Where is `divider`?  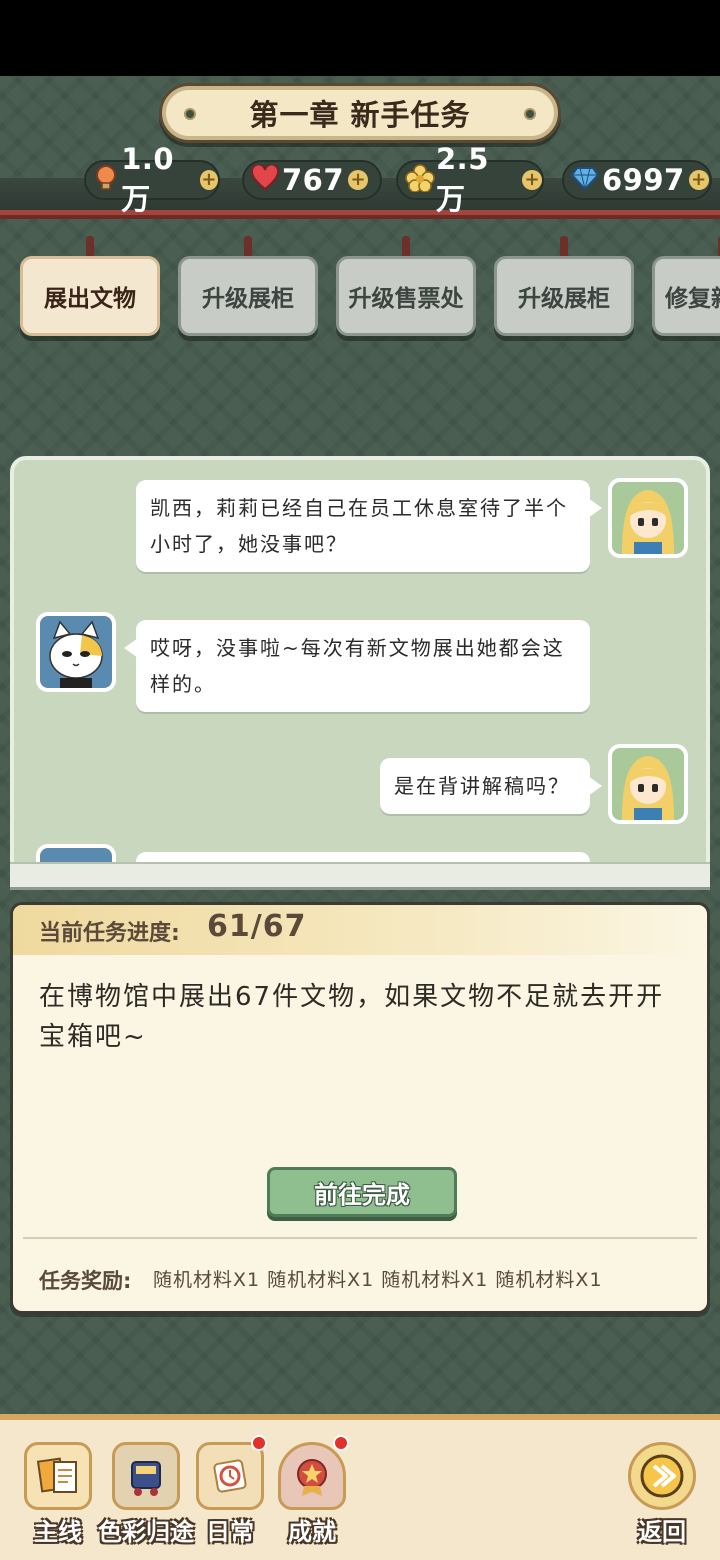 divider is located at coordinates (360, 1238).